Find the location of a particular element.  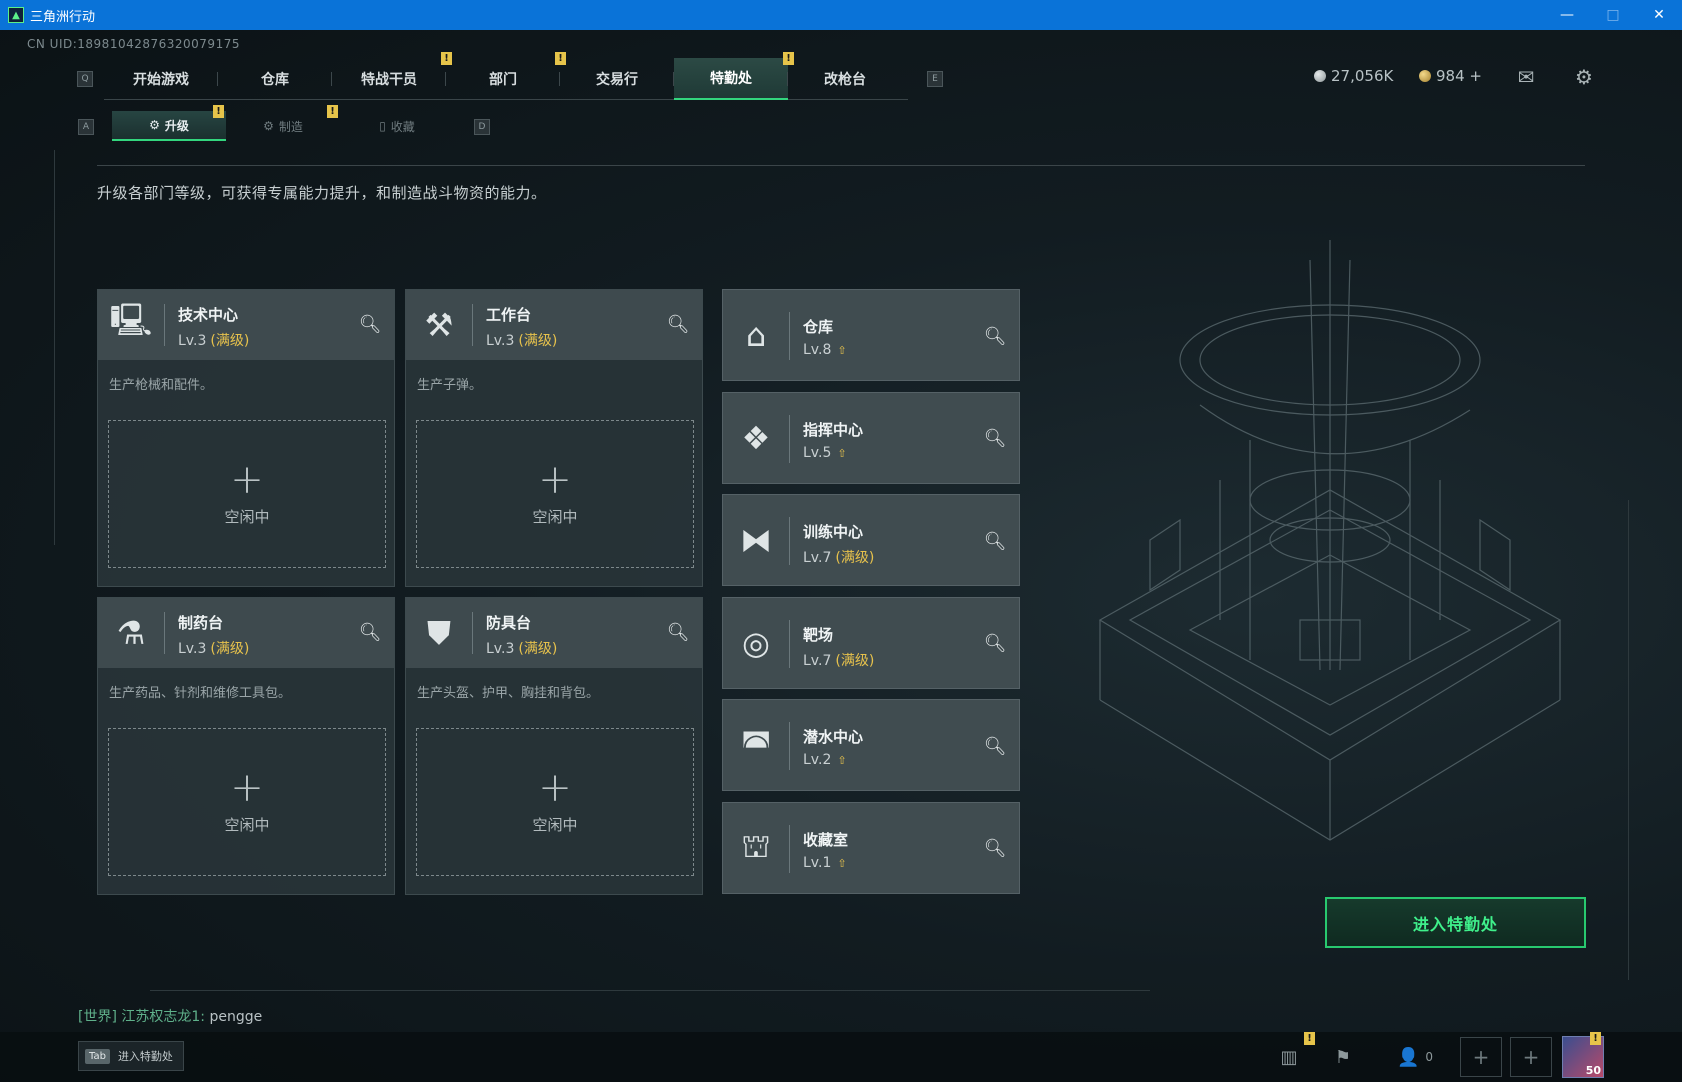

subnav-tab-2: ▯ 收藏 is located at coordinates (397, 126).